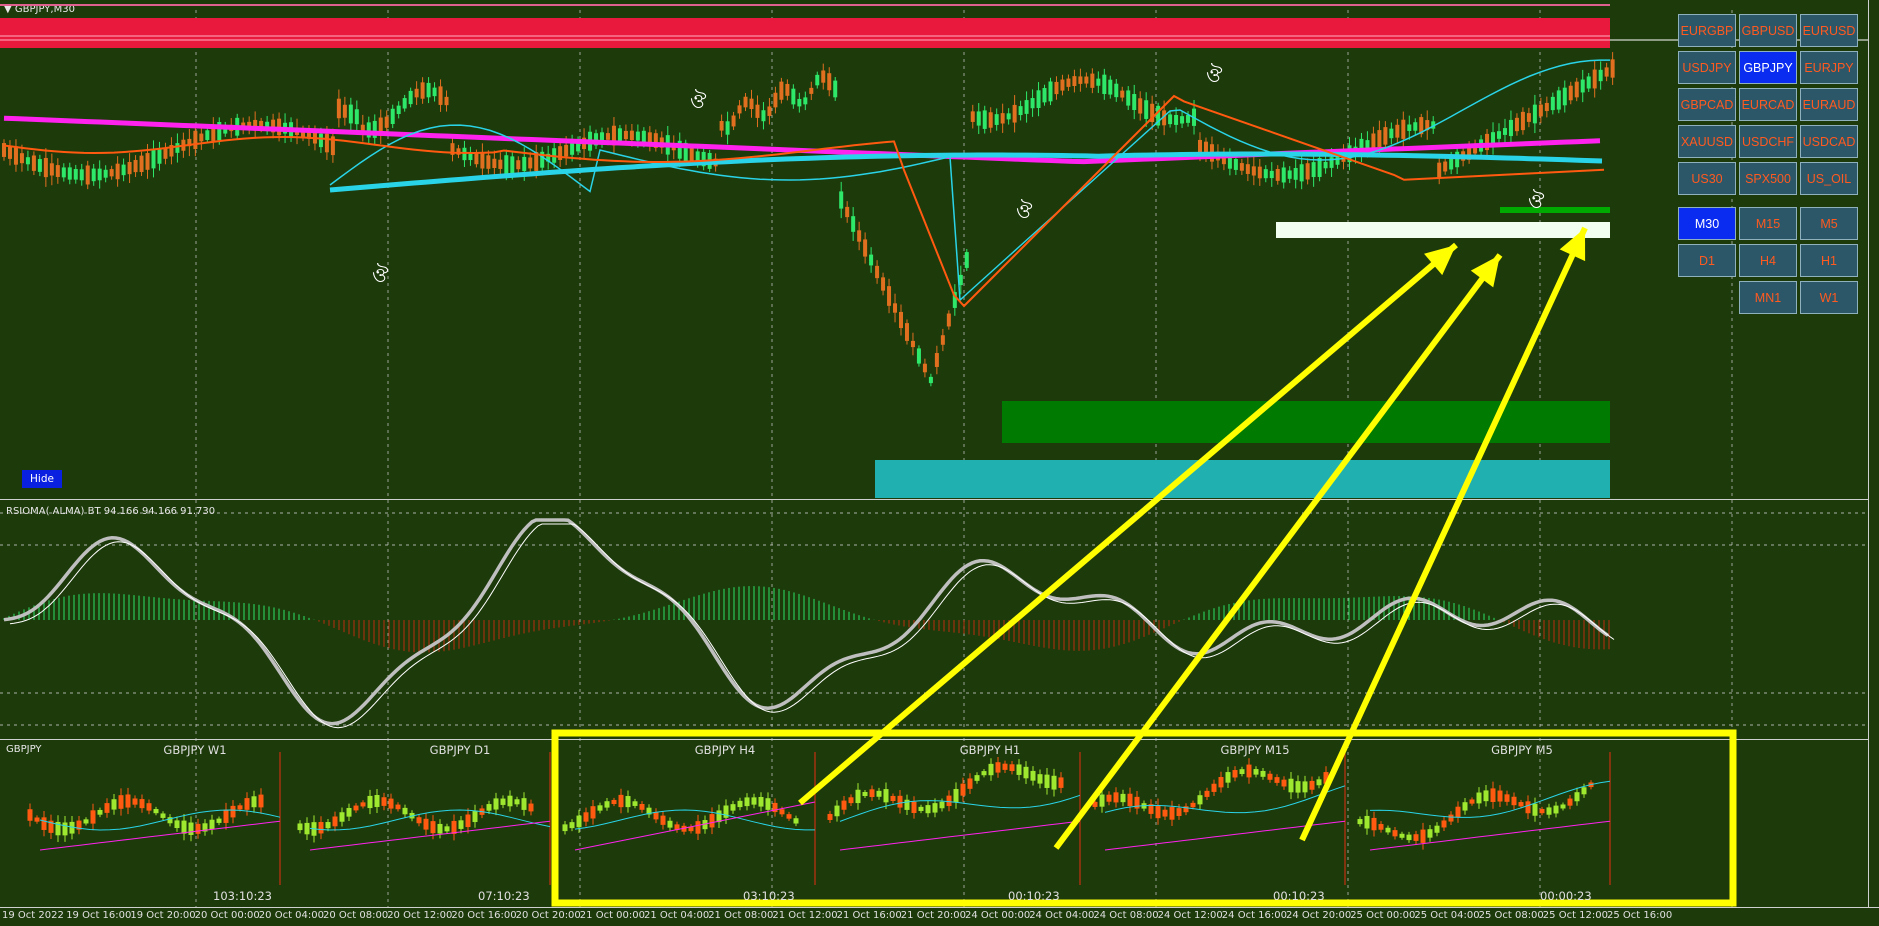 The image size is (1879, 926). Describe the element at coordinates (42, 479) in the screenshot. I see `hide-button: Hide` at that location.